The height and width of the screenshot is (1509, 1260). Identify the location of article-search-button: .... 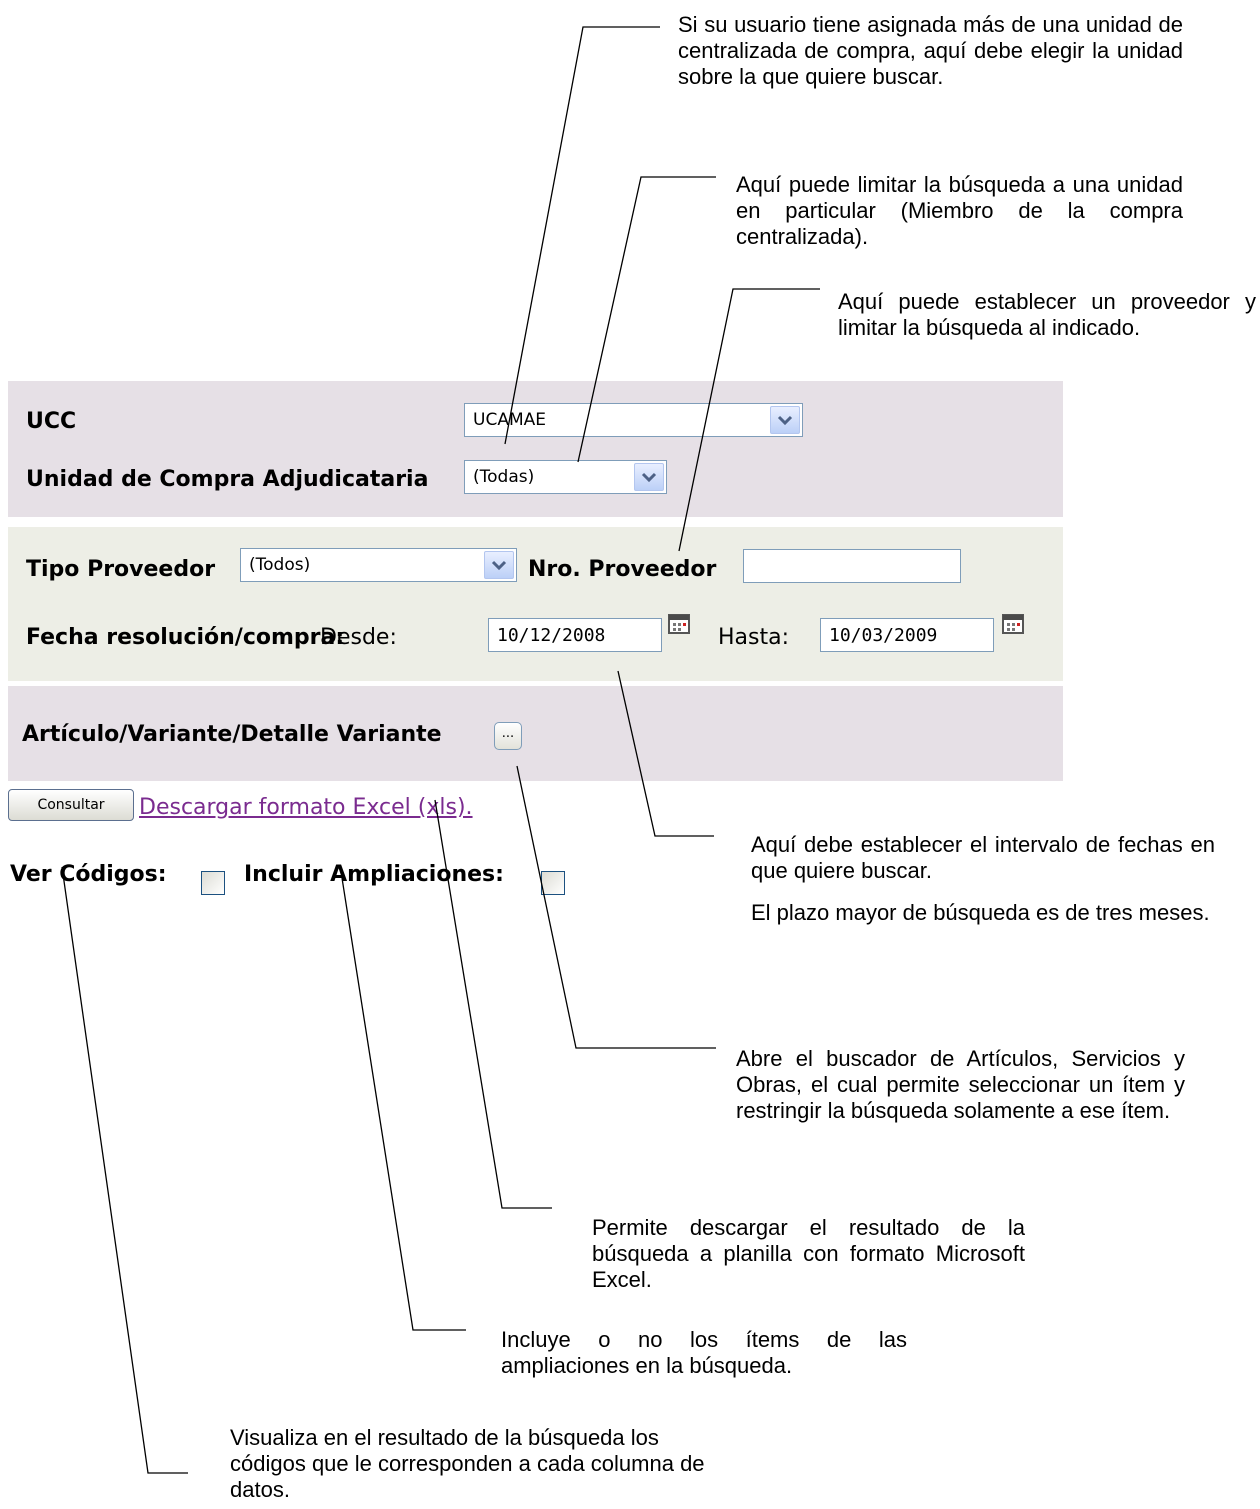
(508, 736).